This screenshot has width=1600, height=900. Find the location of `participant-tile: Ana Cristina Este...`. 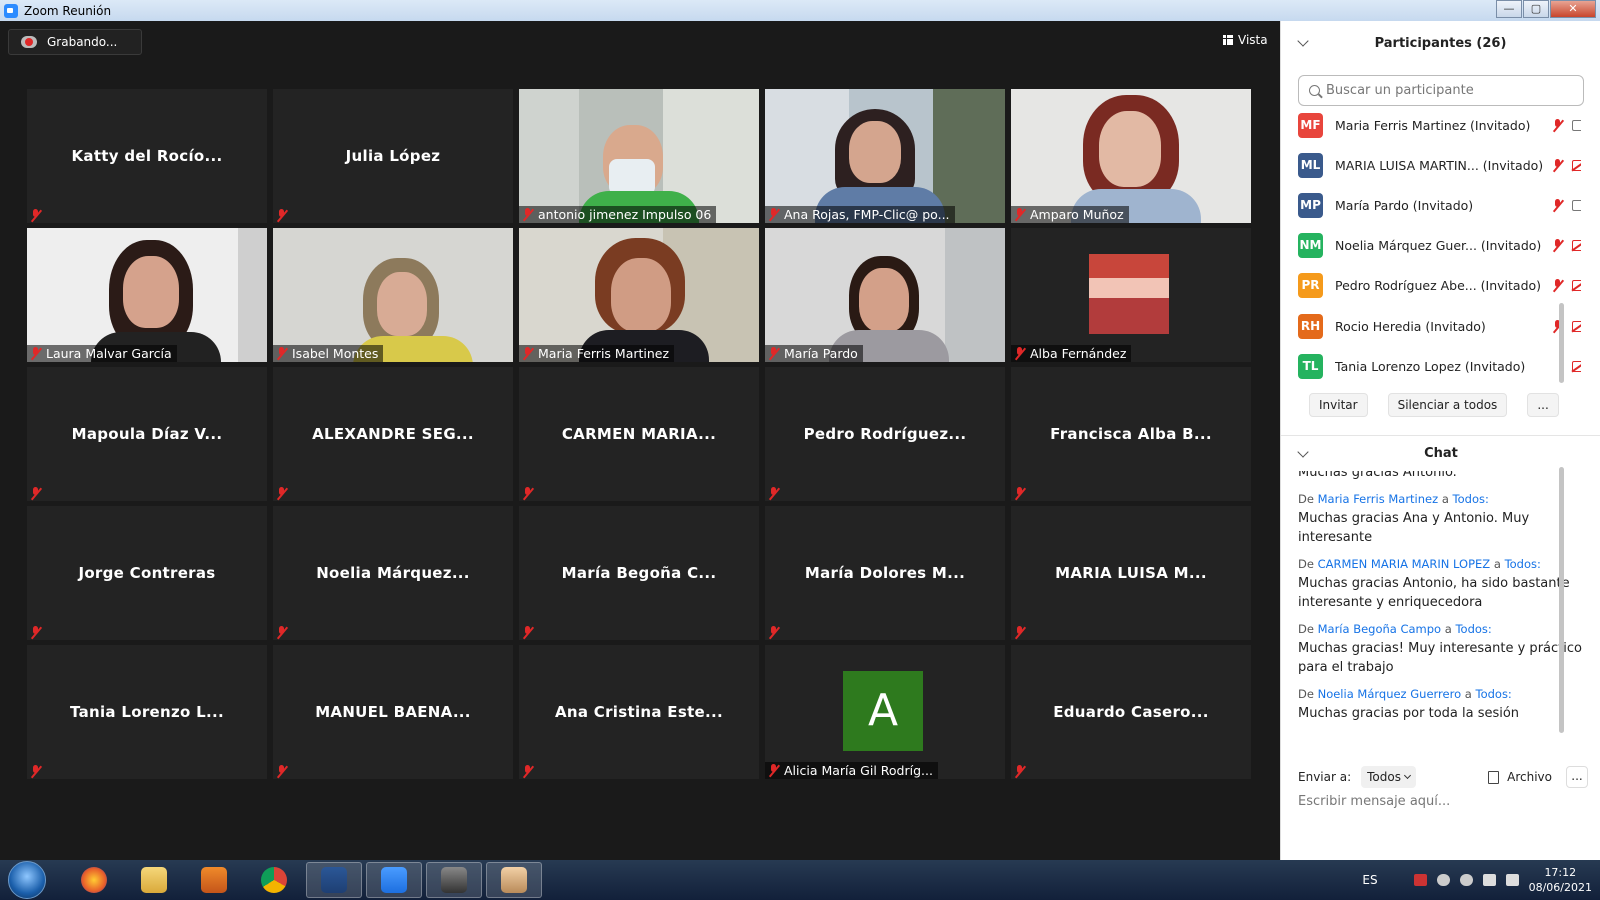

participant-tile: Ana Cristina Este... is located at coordinates (639, 712).